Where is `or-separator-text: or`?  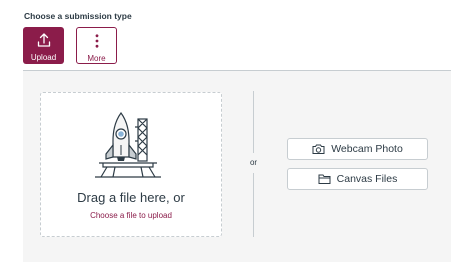
or-separator-text: or is located at coordinates (253, 162).